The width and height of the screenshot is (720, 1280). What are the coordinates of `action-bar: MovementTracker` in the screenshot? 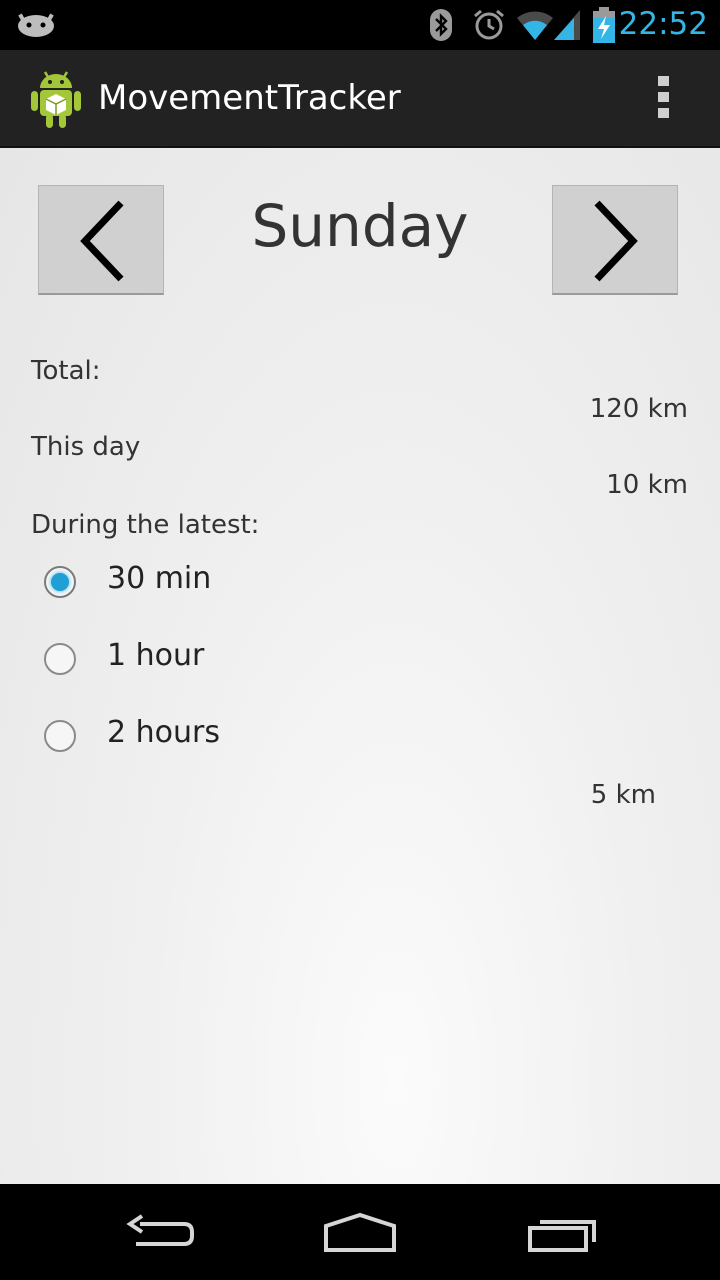 It's located at (360, 99).